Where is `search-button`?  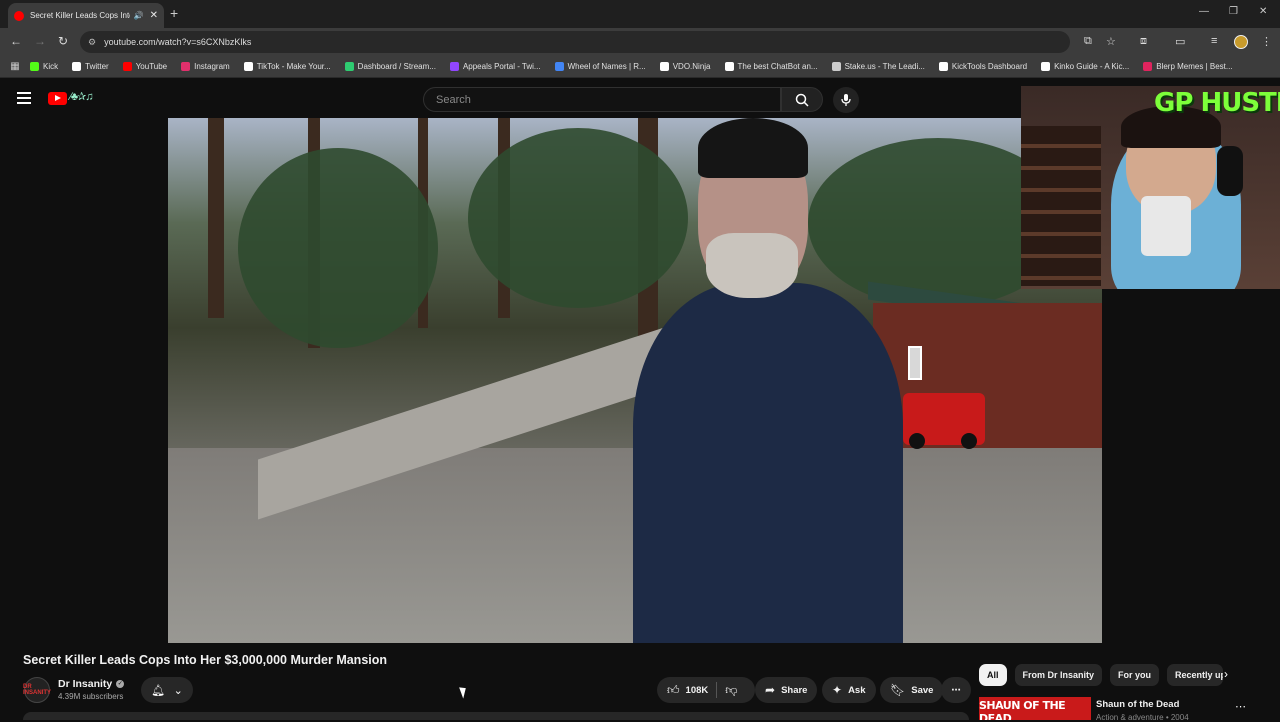
search-button is located at coordinates (802, 99).